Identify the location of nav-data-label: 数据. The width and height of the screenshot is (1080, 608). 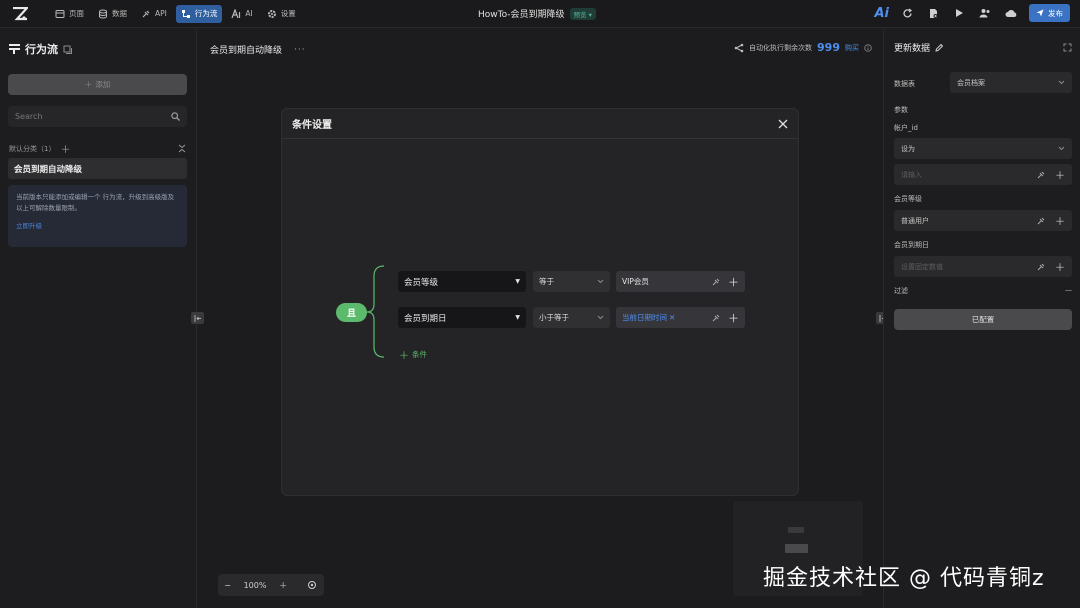
(119, 13).